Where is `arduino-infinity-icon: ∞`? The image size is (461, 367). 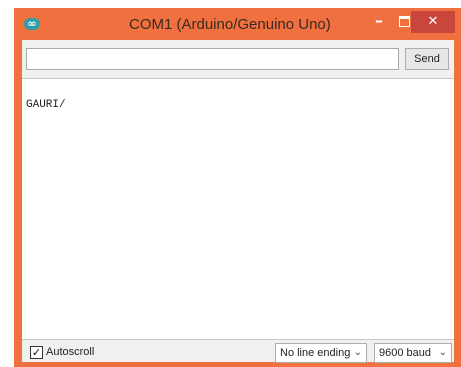 arduino-infinity-icon: ∞ is located at coordinates (32, 23).